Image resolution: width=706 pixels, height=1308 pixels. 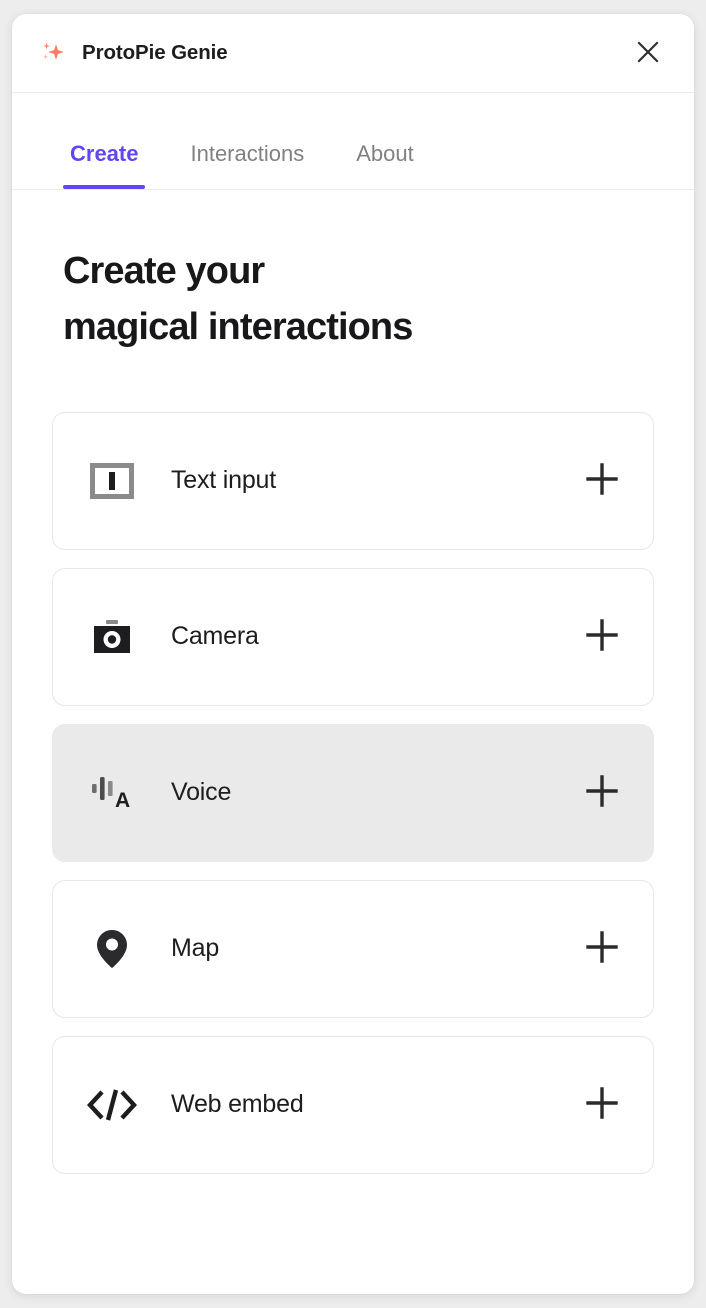 I want to click on voice-icon: A, so click(x=112, y=793).